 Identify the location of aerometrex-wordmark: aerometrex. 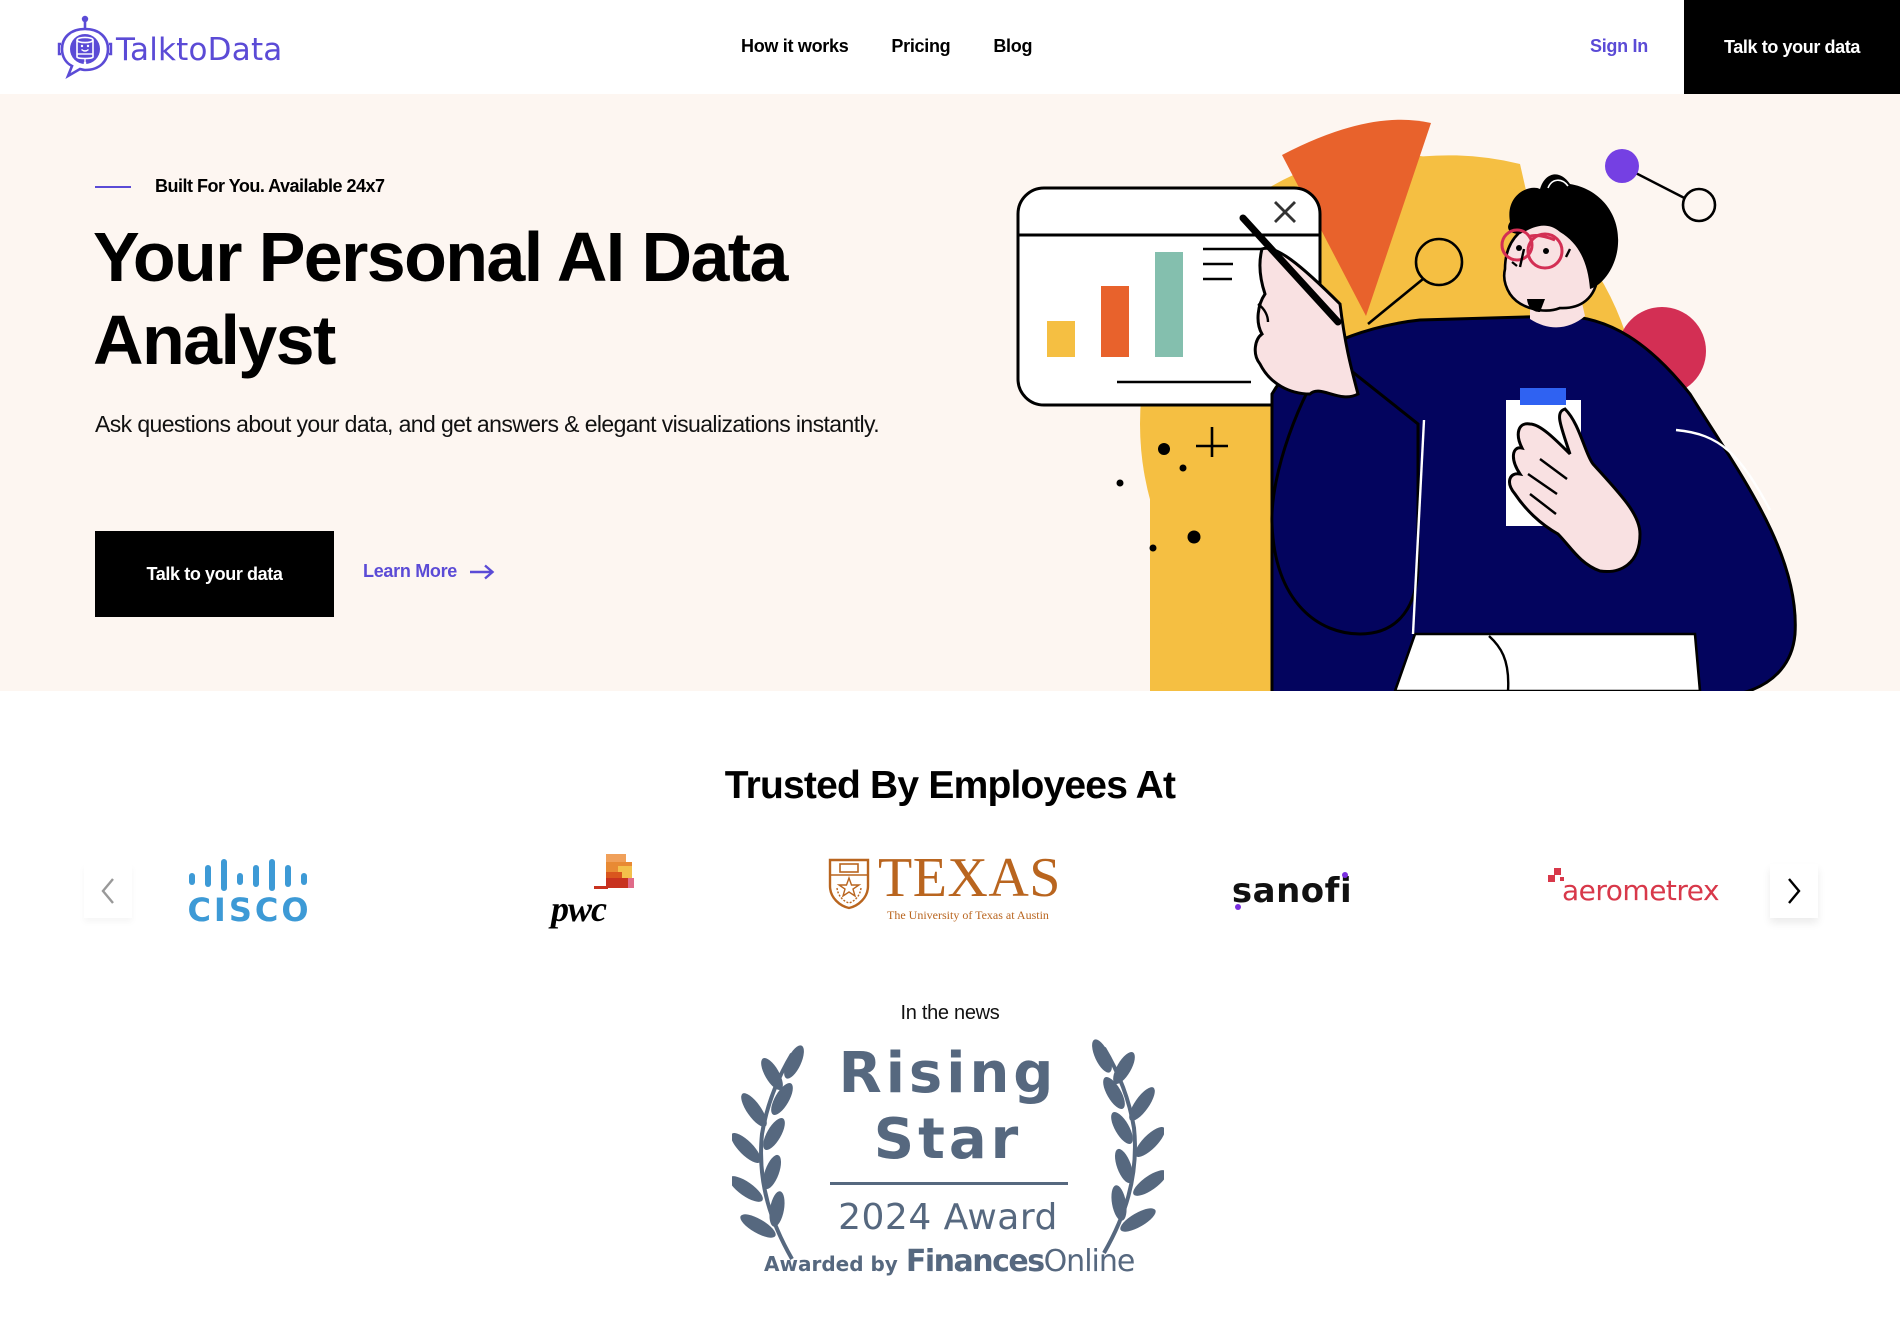
(1641, 890).